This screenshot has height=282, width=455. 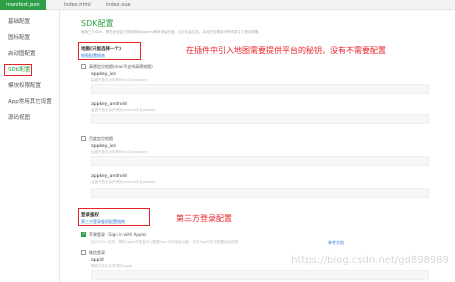 I want to click on baidu-android-label: appkey_android, so click(x=109, y=176).